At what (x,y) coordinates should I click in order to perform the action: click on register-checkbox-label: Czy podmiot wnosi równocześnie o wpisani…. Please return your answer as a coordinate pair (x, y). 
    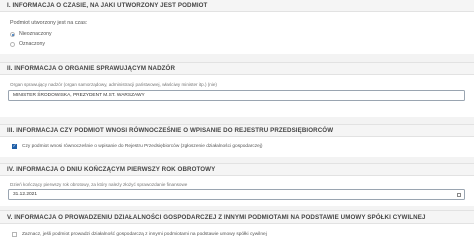
    Looking at the image, I should click on (142, 146).